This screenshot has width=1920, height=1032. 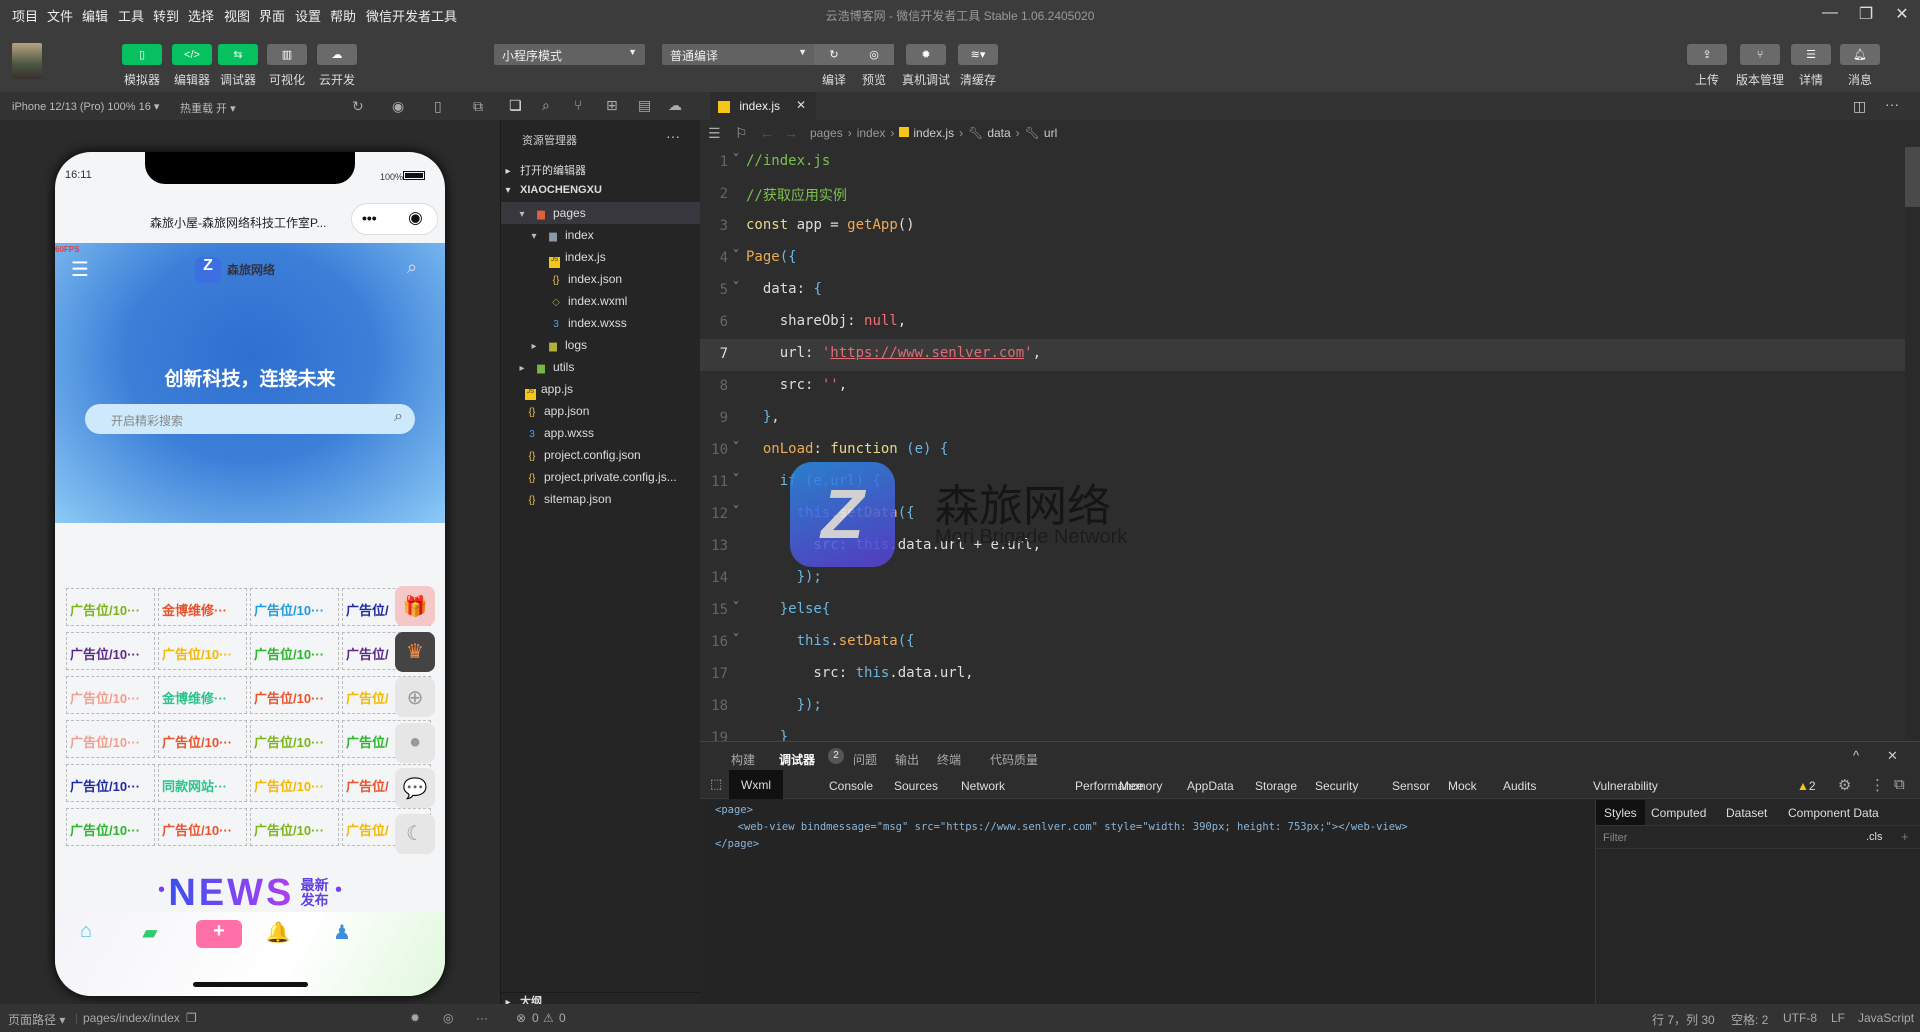 I want to click on layers-button: ≋▾, so click(x=978, y=54).